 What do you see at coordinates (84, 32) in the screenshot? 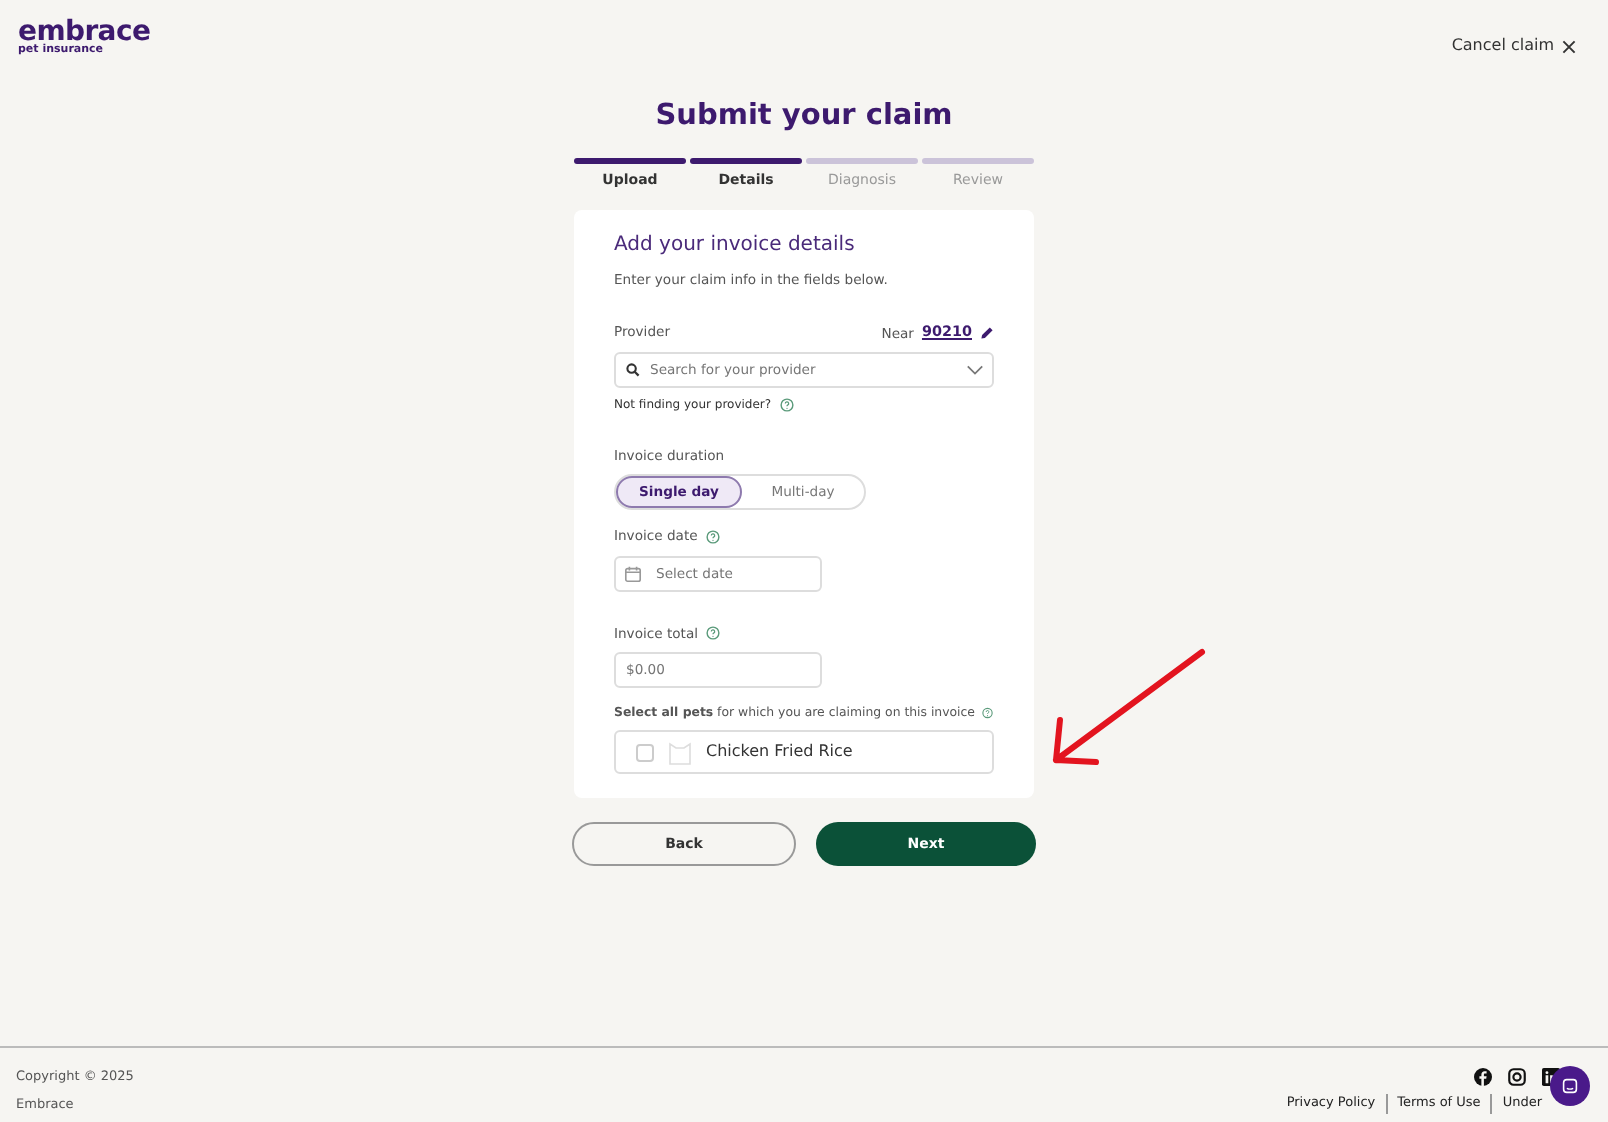
I see `logo: embrace` at bounding box center [84, 32].